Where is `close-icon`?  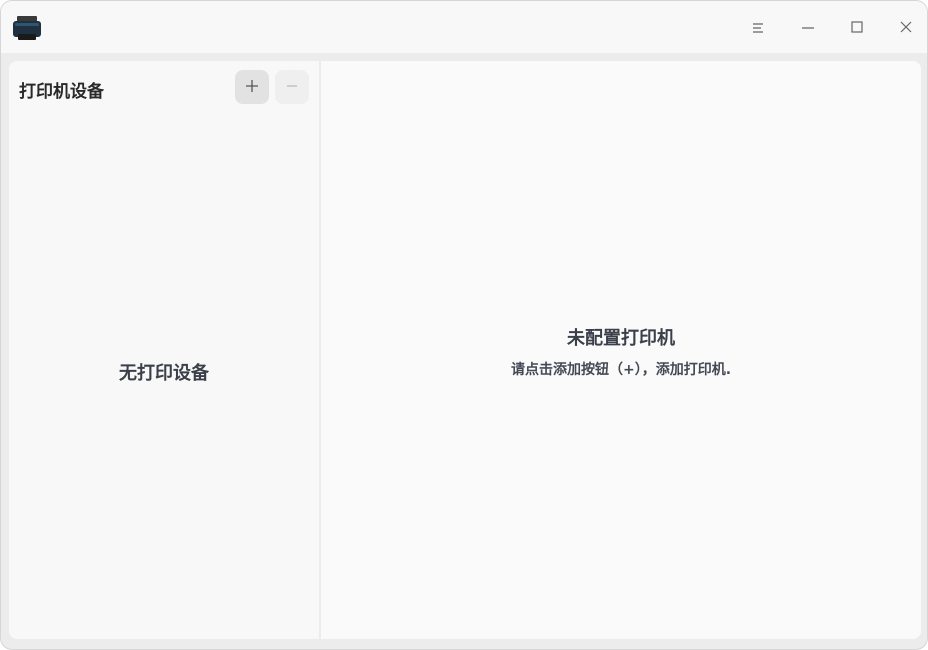
close-icon is located at coordinates (906, 28).